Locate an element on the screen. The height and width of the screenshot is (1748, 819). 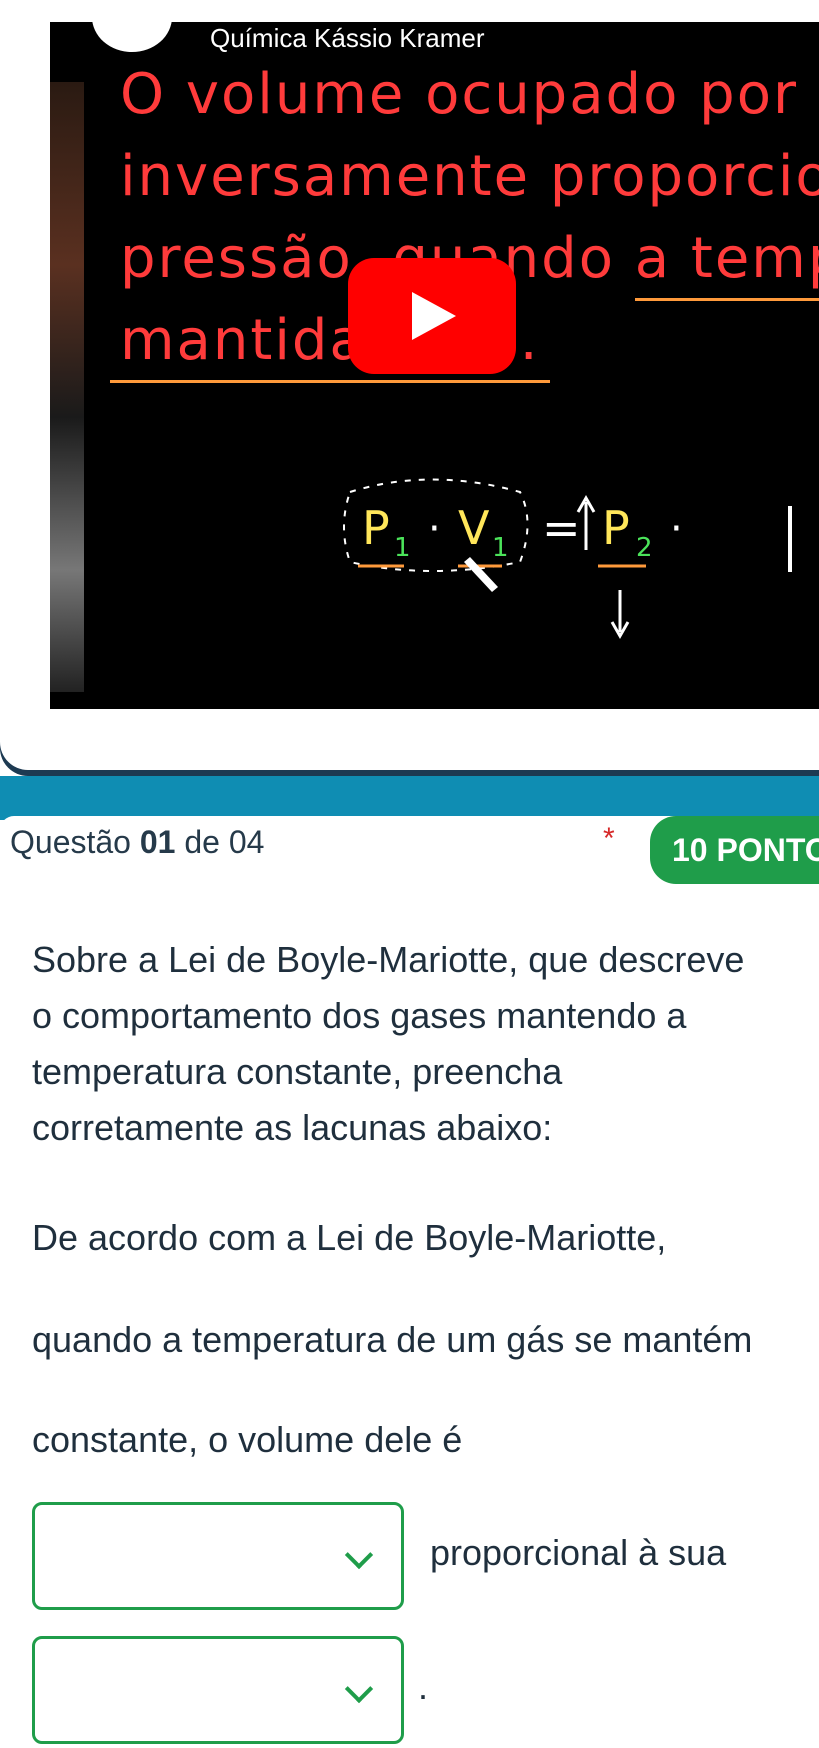
statement-line-3: constante, o volume dele é is located at coordinates (247, 1439).